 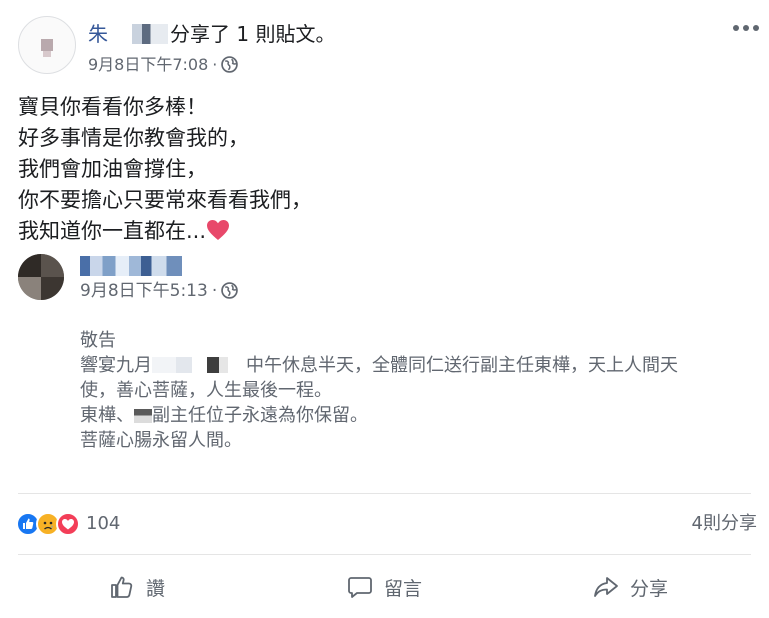 I want to click on share-action-text: 分享了 1 則貼文。, so click(x=253, y=34).